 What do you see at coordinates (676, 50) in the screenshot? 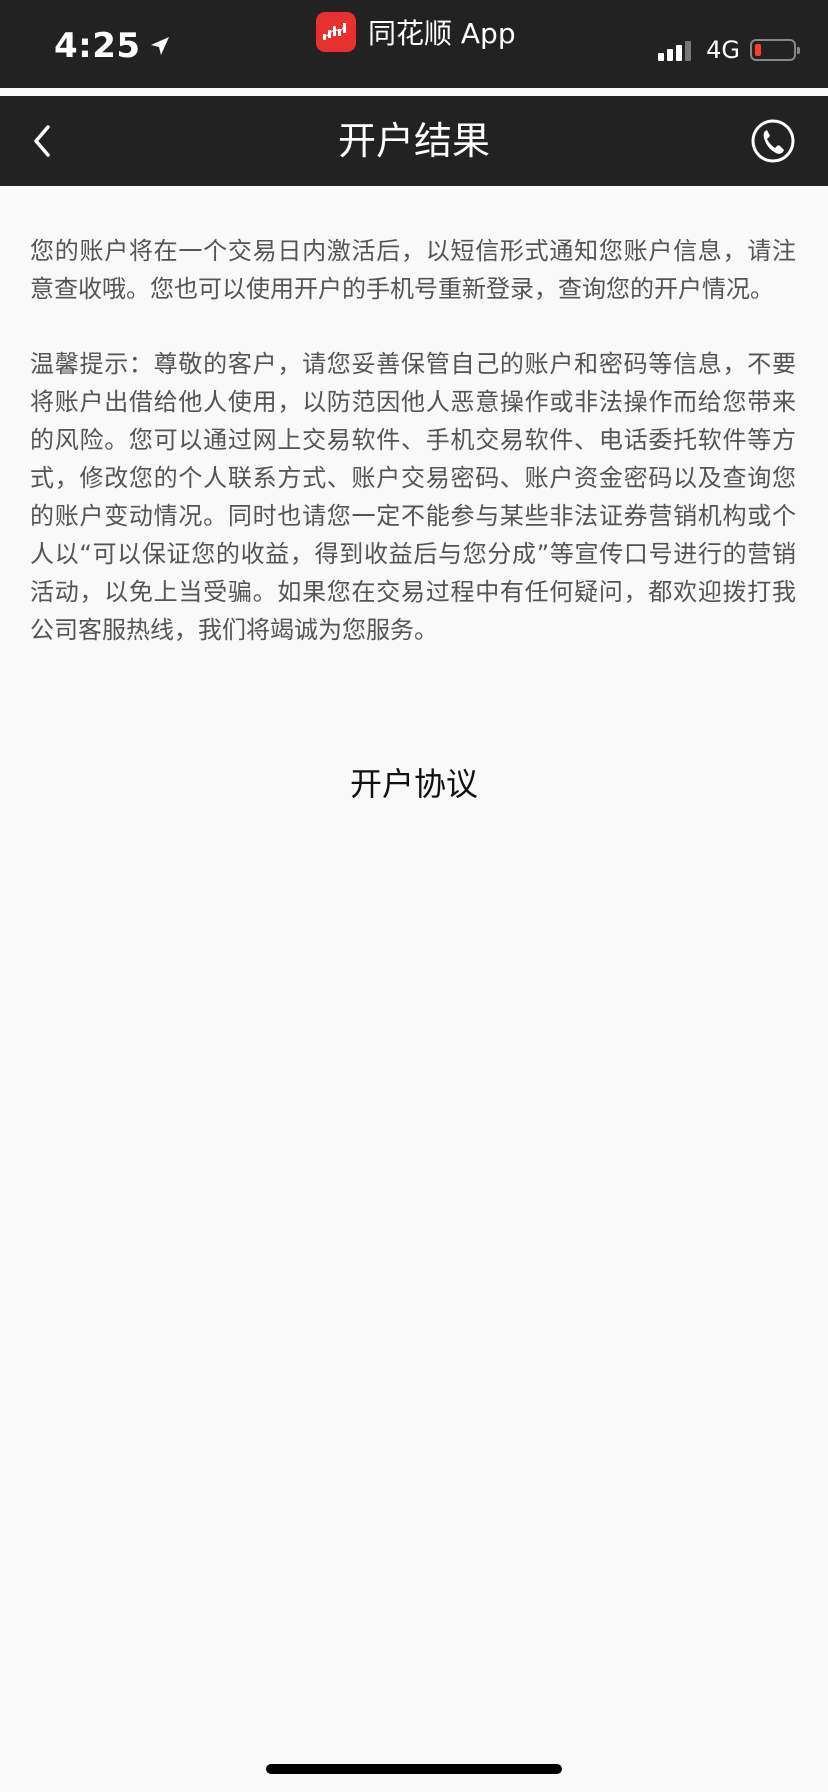
I see `signal-strength-icon` at bounding box center [676, 50].